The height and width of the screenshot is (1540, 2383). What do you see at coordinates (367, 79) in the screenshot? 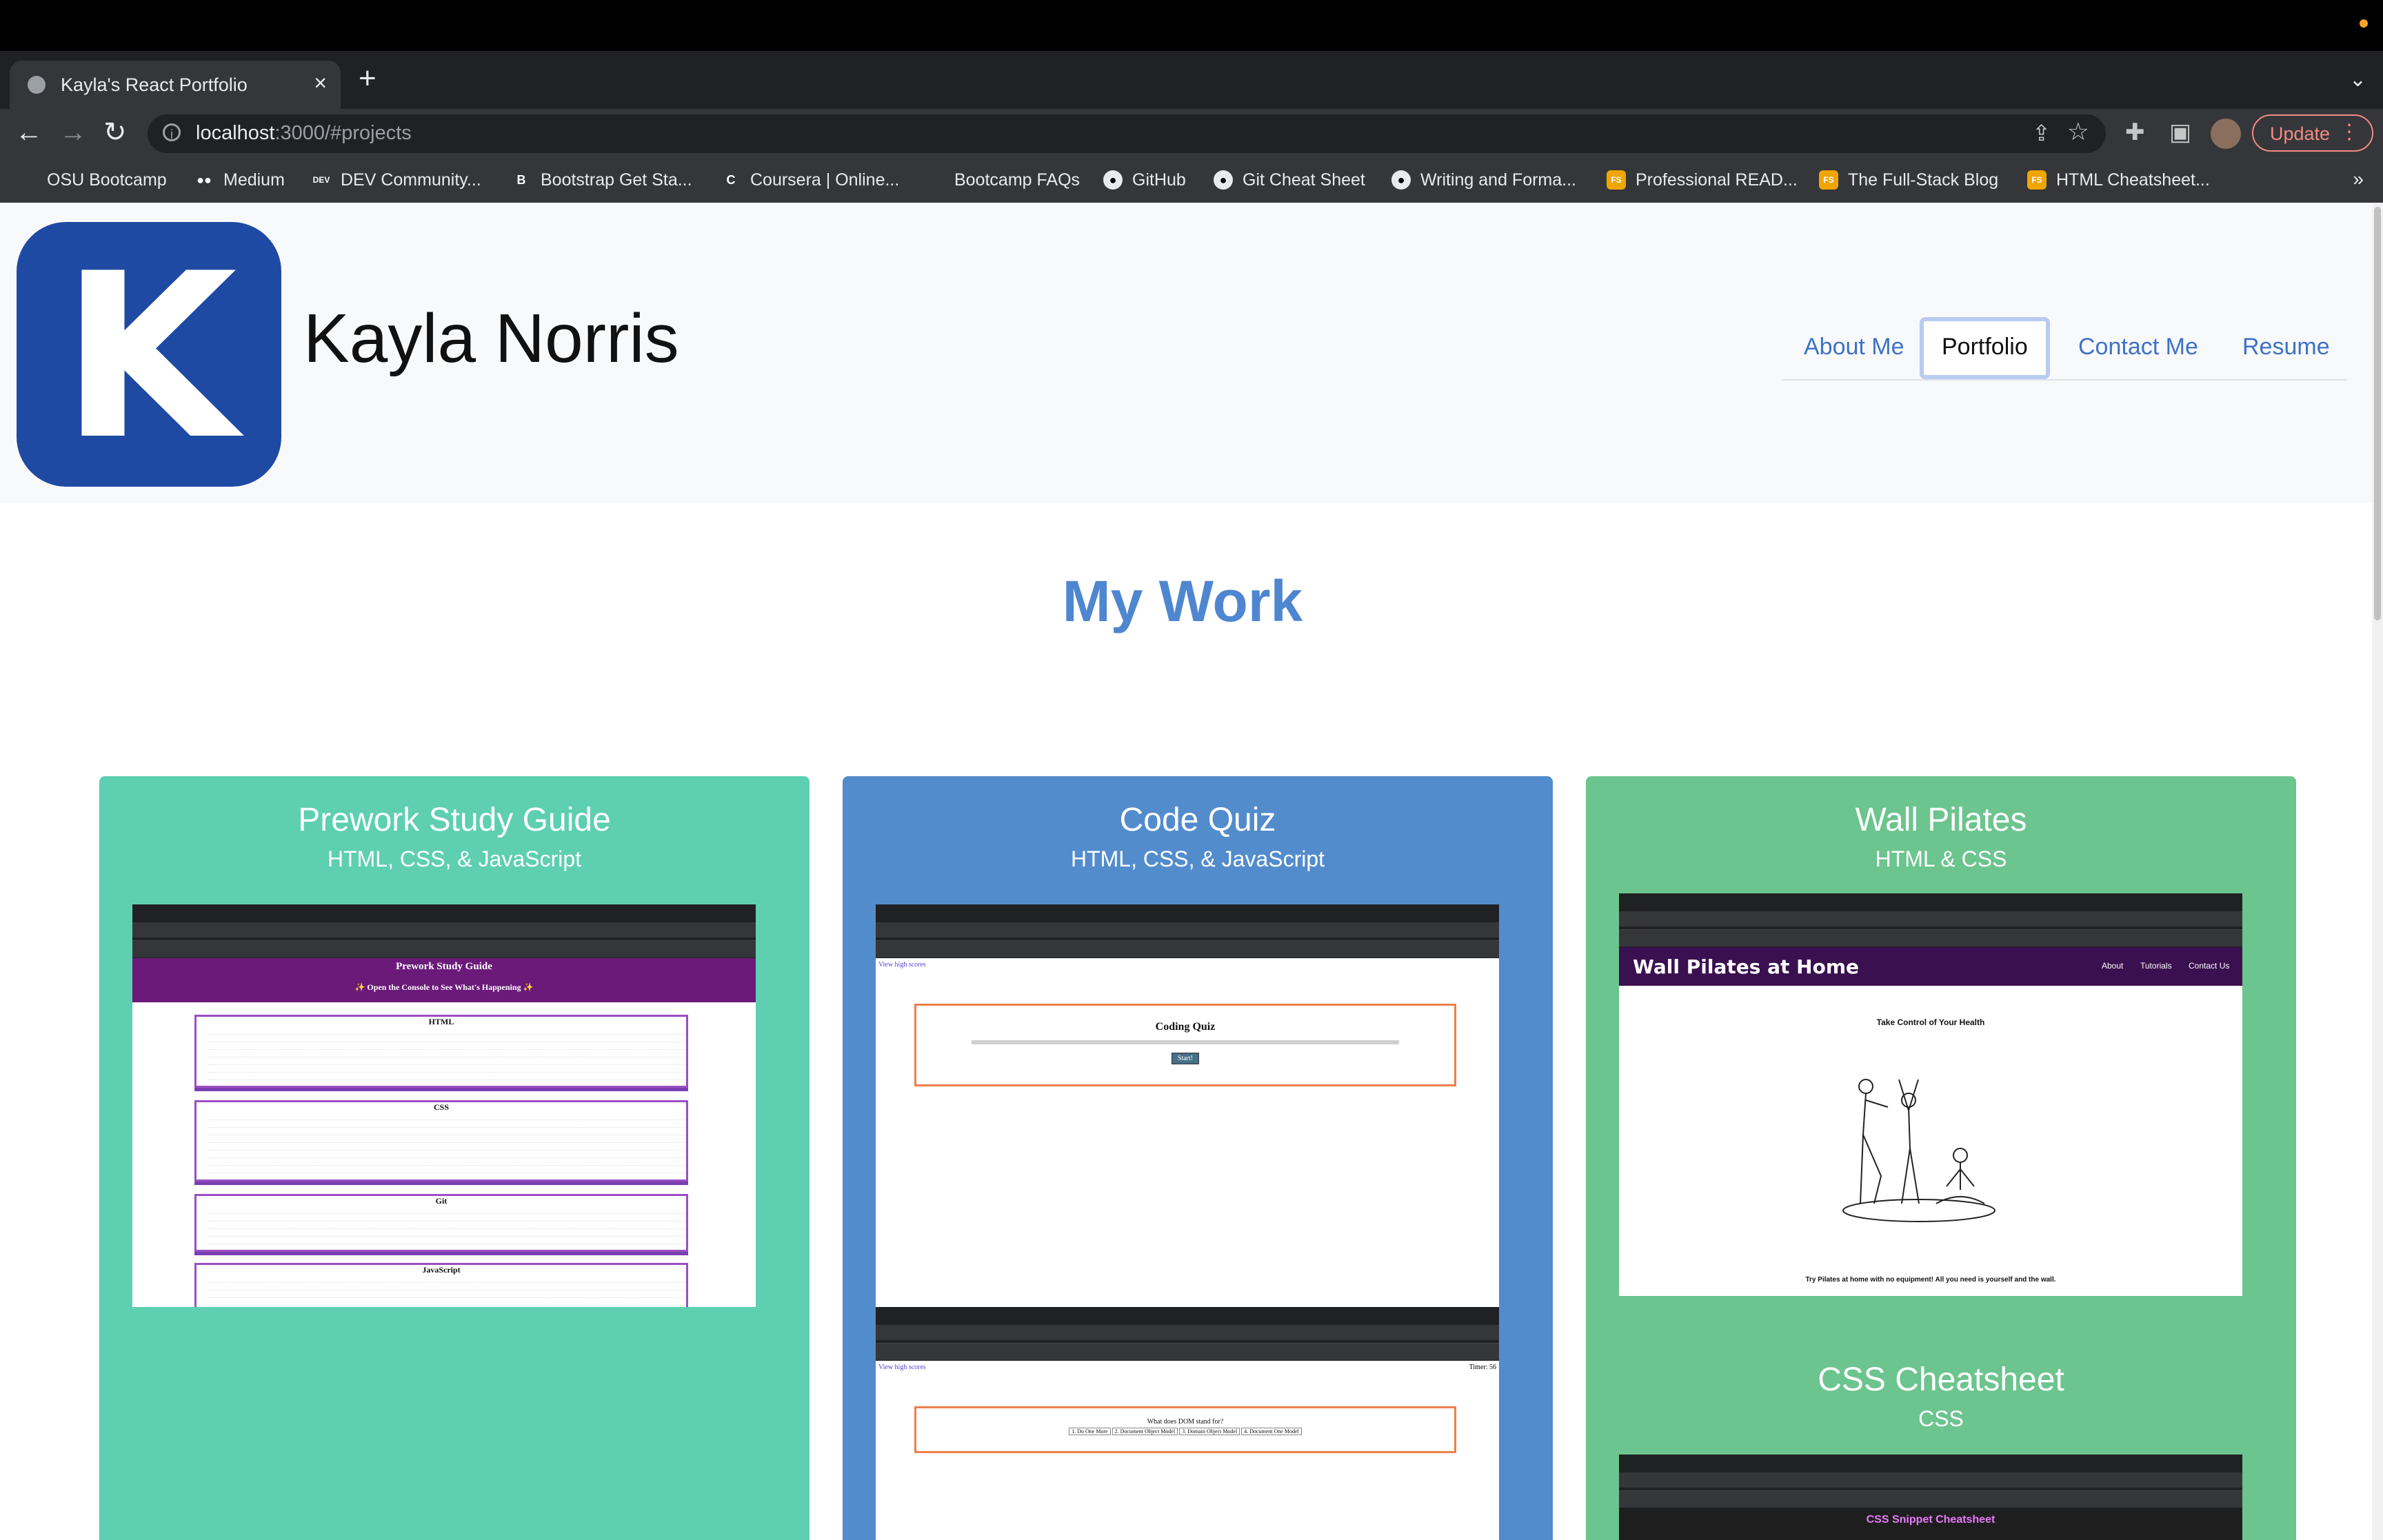
I see `new-tab-button: +` at bounding box center [367, 79].